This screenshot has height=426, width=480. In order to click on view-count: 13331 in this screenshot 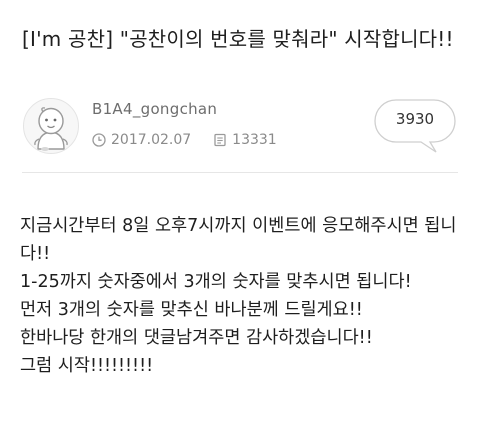, I will do `click(254, 140)`.